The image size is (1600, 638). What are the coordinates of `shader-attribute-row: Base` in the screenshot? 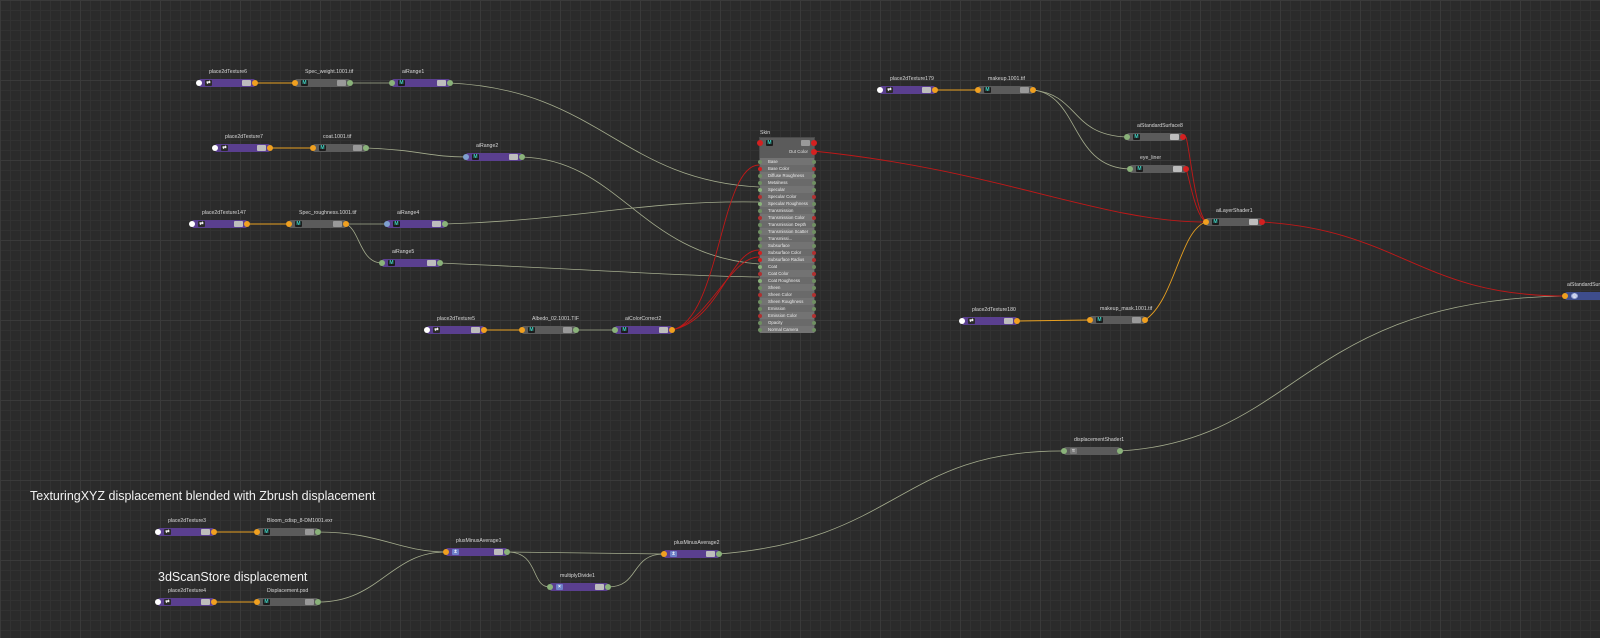 It's located at (787, 161).